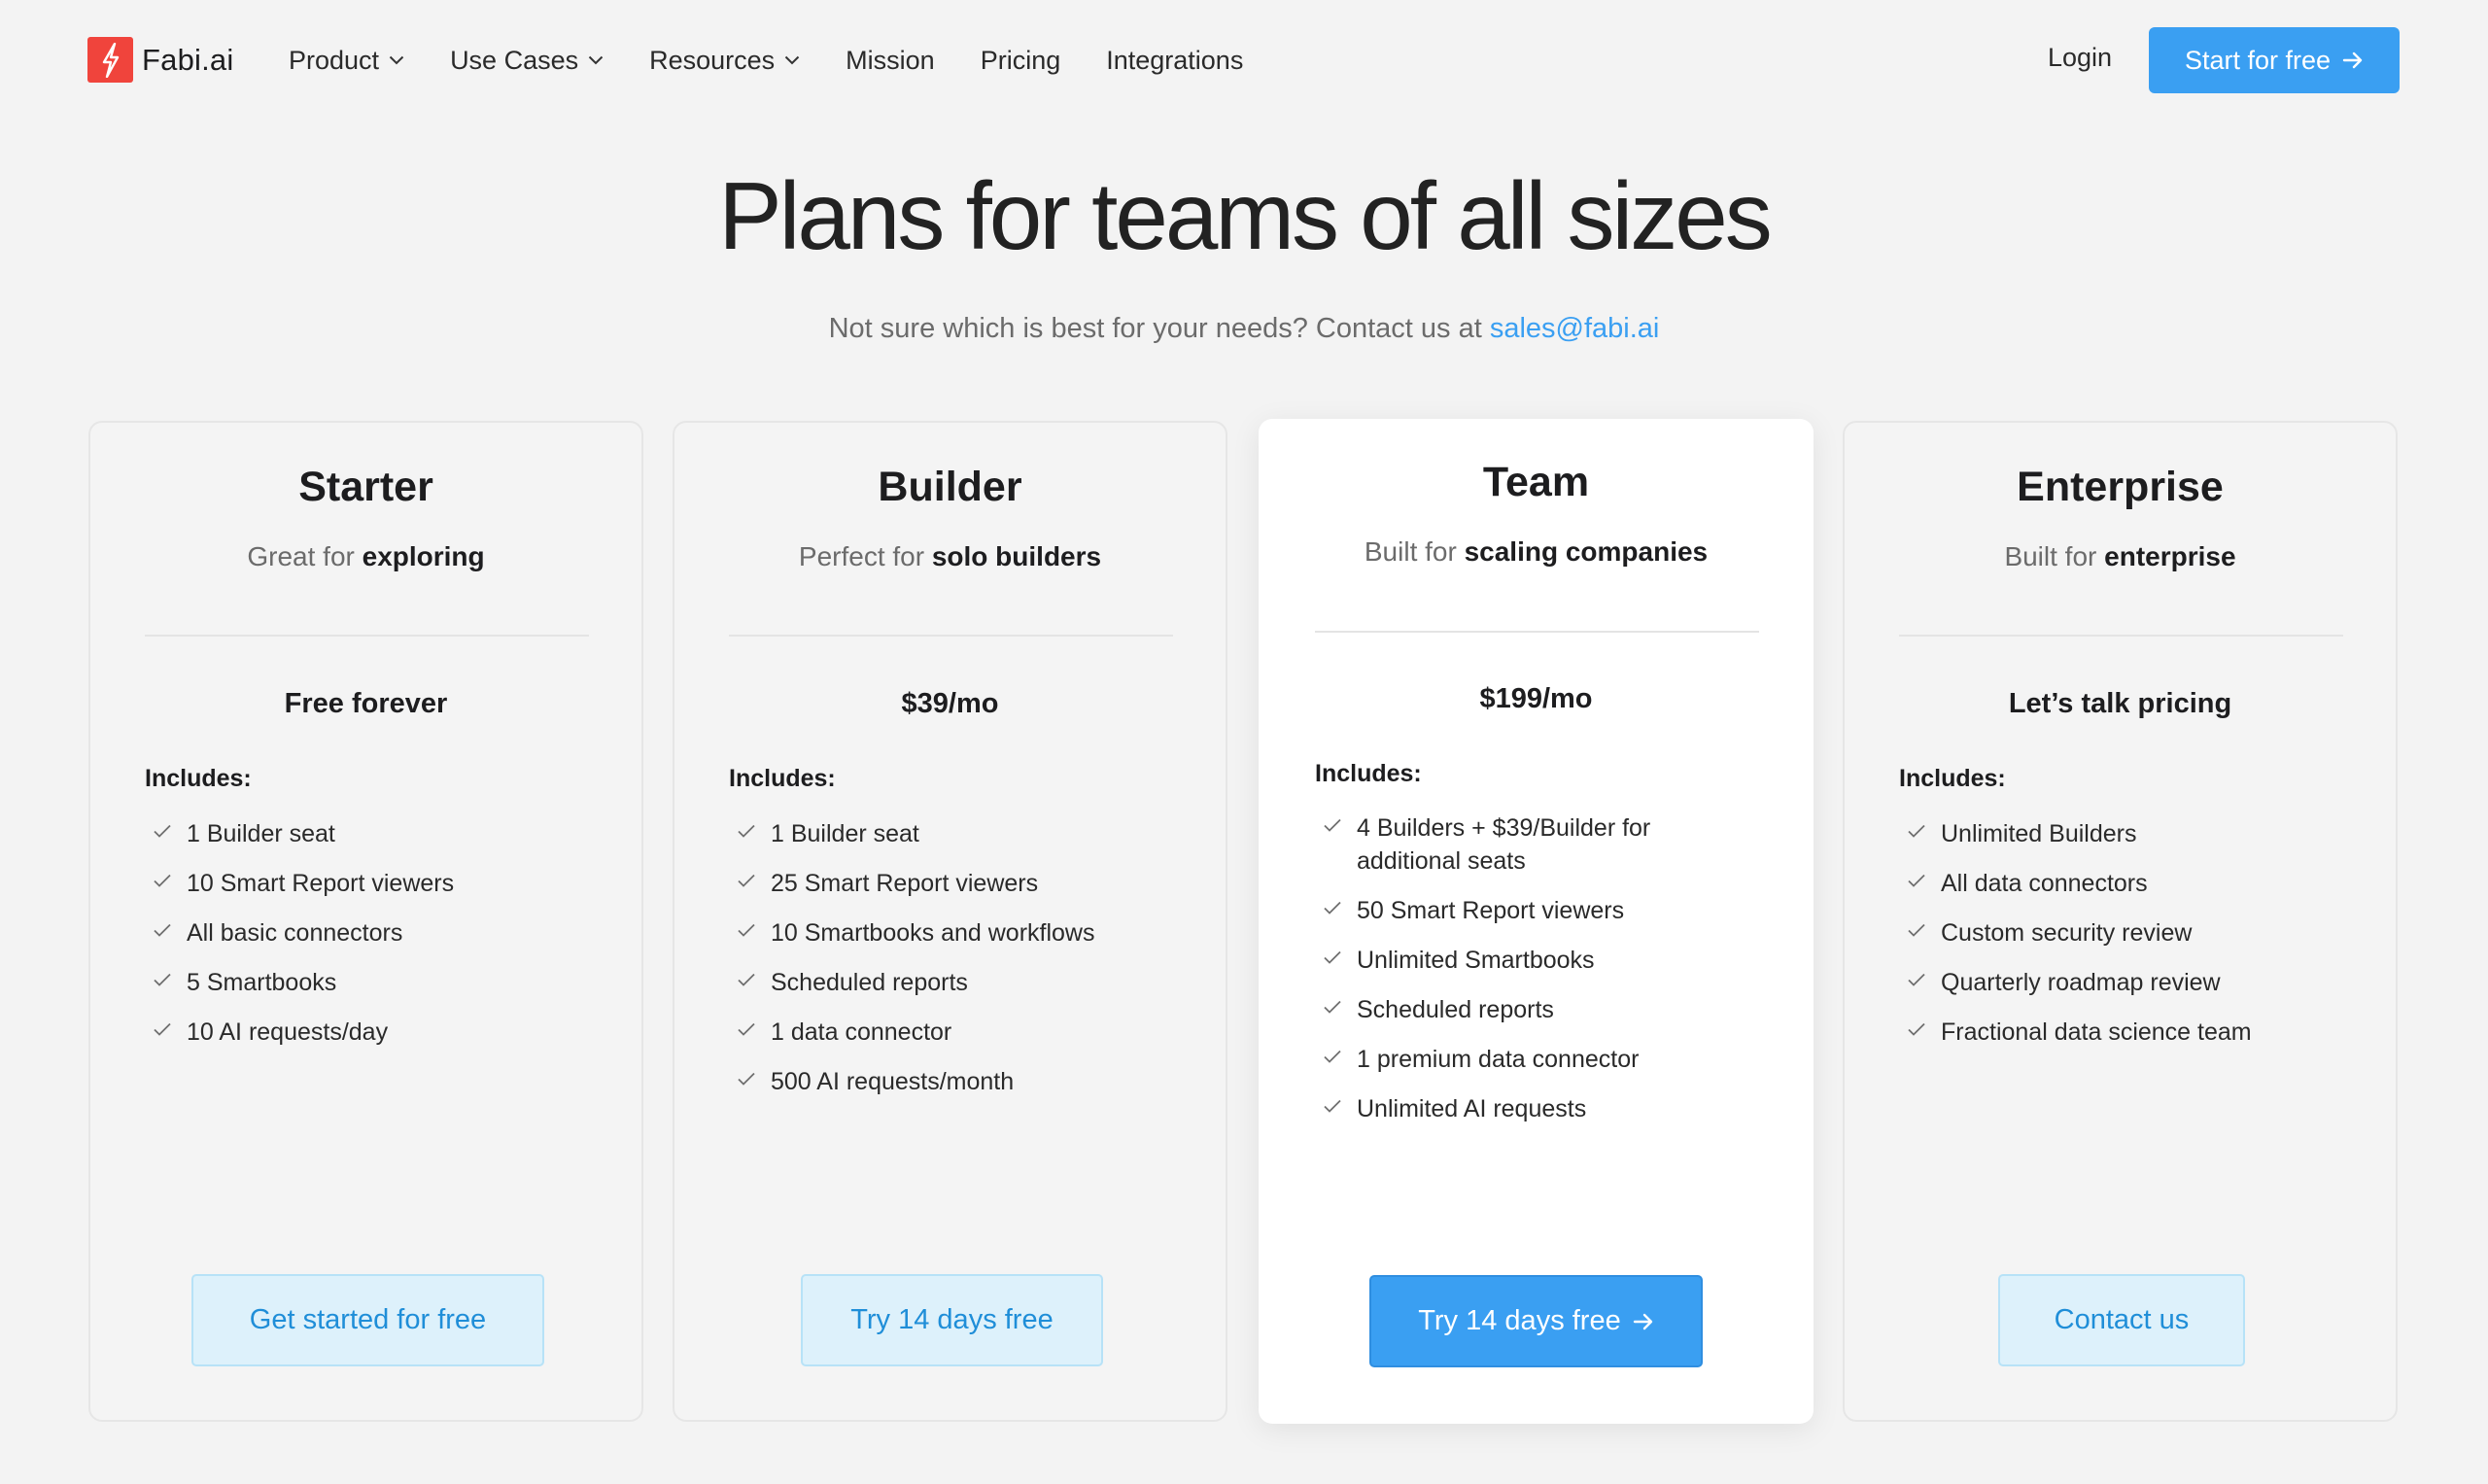  I want to click on feature-item: 25 Smart Report viewers, so click(960, 883).